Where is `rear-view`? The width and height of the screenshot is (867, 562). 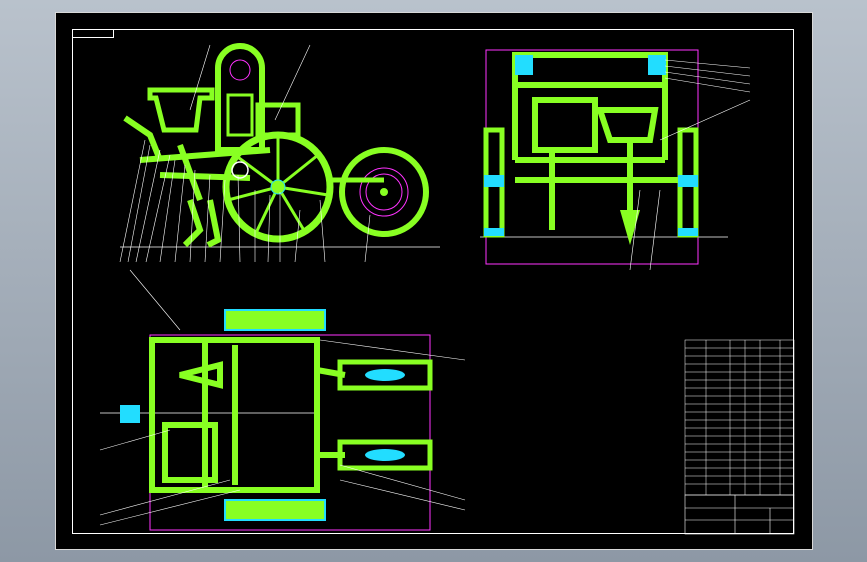
rear-view is located at coordinates (615, 160).